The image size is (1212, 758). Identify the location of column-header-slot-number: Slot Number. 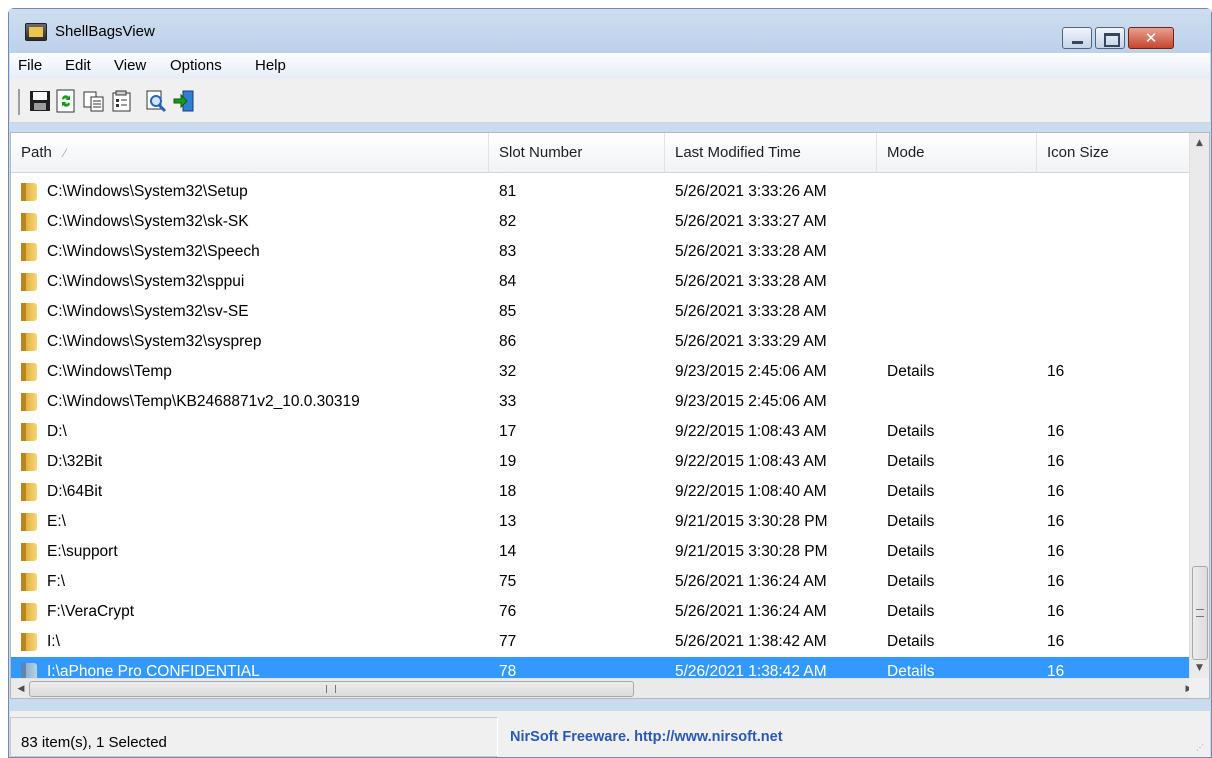
(577, 153).